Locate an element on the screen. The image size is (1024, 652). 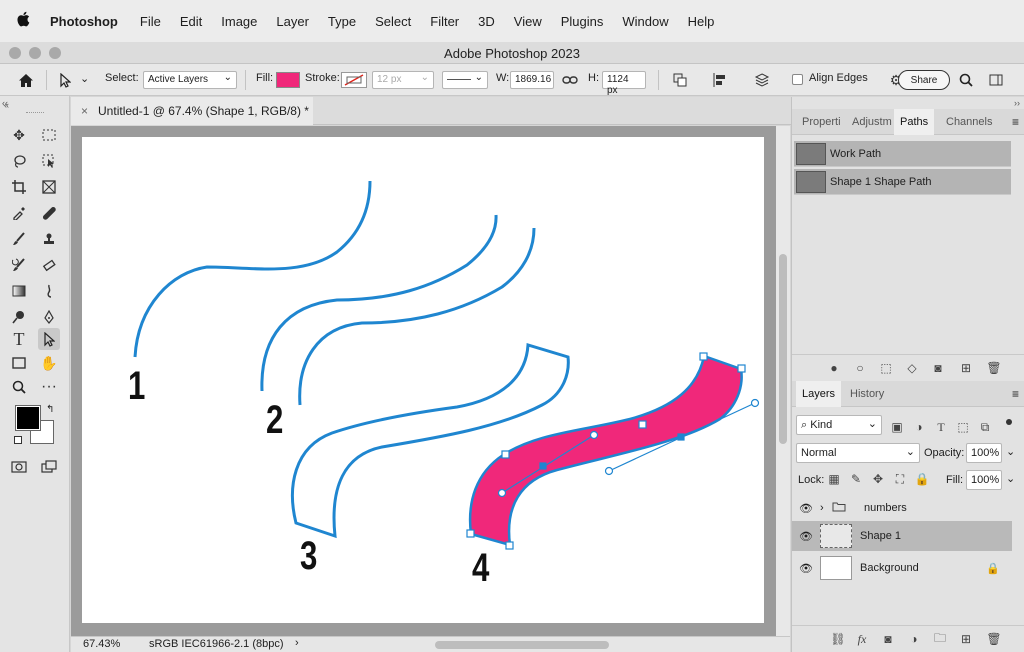
width-field: 1869.16 is located at coordinates (532, 80).